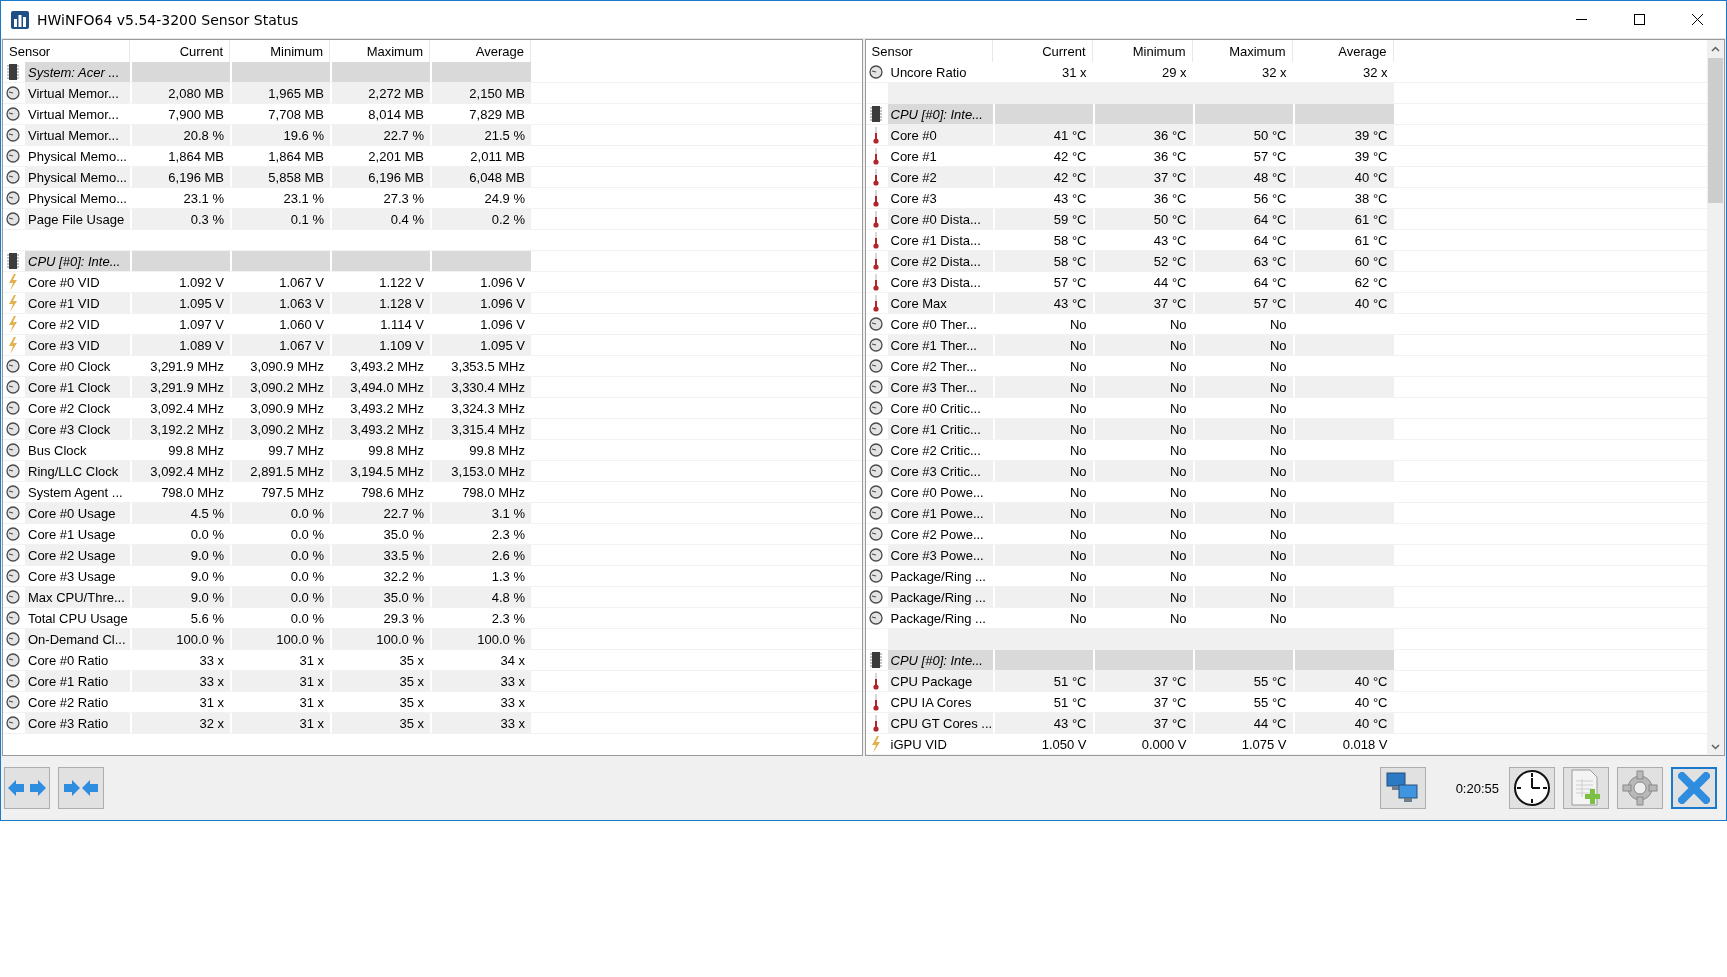  I want to click on thermometer-icon, so click(875, 156).